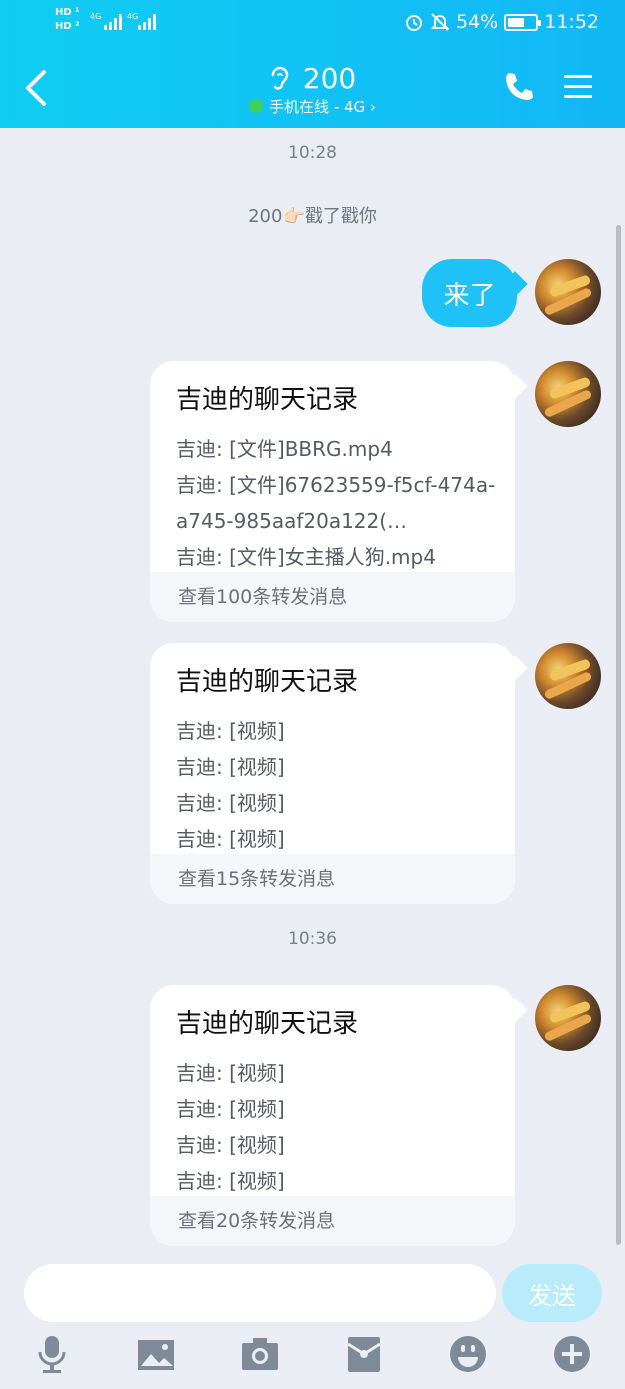  What do you see at coordinates (317, 107) in the screenshot?
I see `online-status-label: 手机在线 - 4G` at bounding box center [317, 107].